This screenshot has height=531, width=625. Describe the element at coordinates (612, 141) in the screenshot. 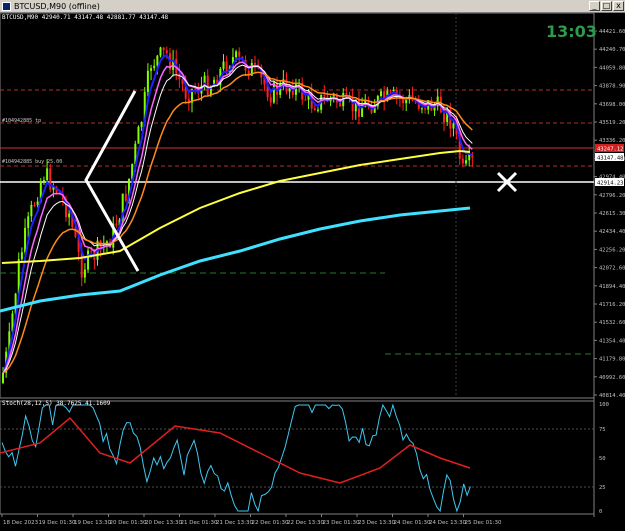

I see `price-tick-label: 43336.20` at that location.